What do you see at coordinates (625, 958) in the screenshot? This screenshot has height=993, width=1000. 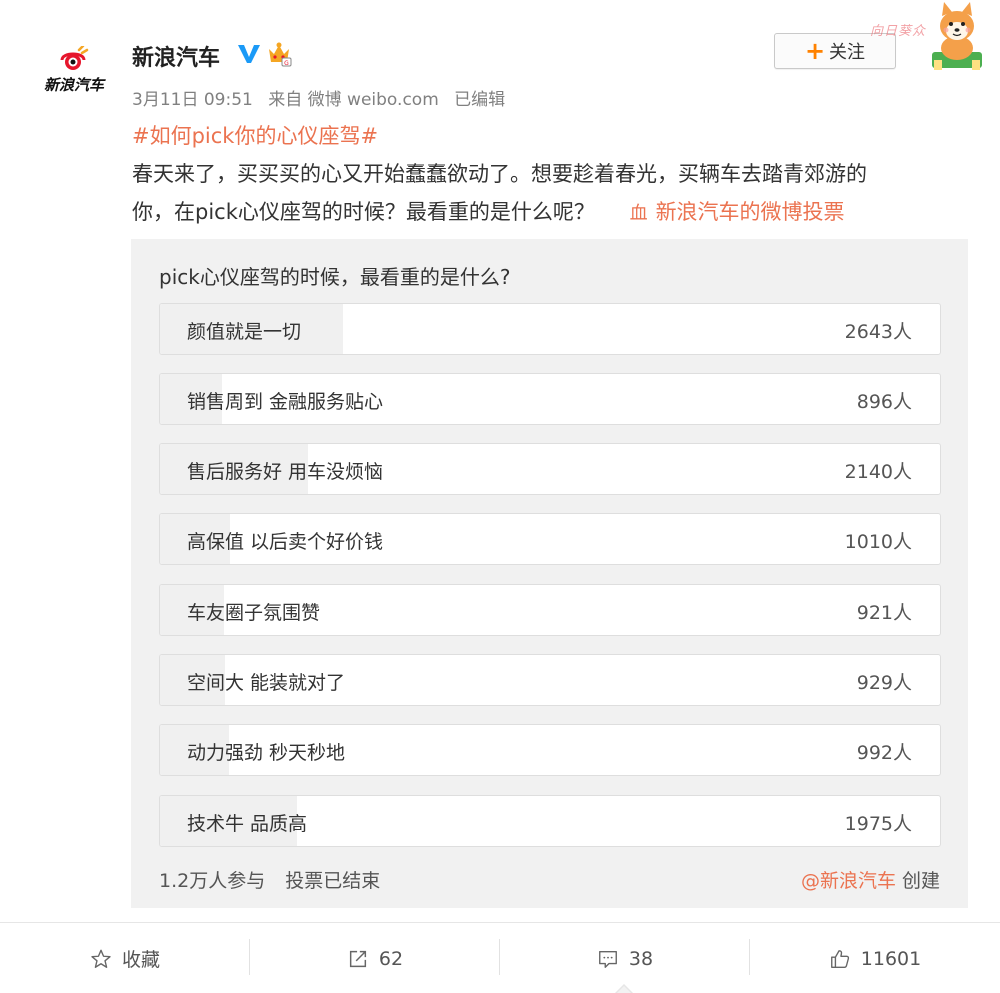 I see `comment-button: 38` at bounding box center [625, 958].